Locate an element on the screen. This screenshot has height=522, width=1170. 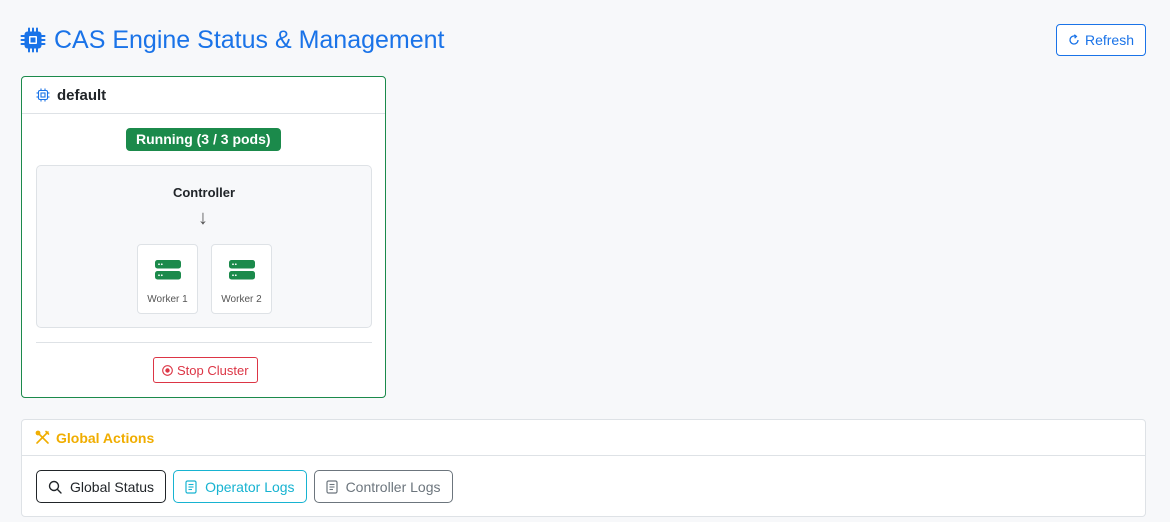
operator-logs-button: Operator Logs is located at coordinates (240, 486).